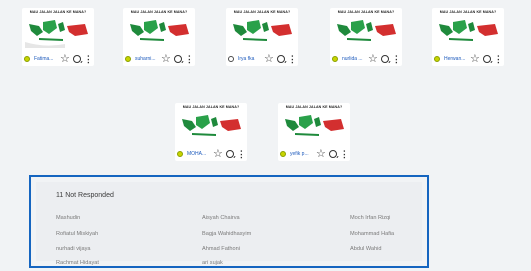 The width and height of the screenshot is (531, 271). I want to click on response-card: MAU JALAN JALAN KE MANA? Irya fka ☆ ⋮, so click(262, 37).